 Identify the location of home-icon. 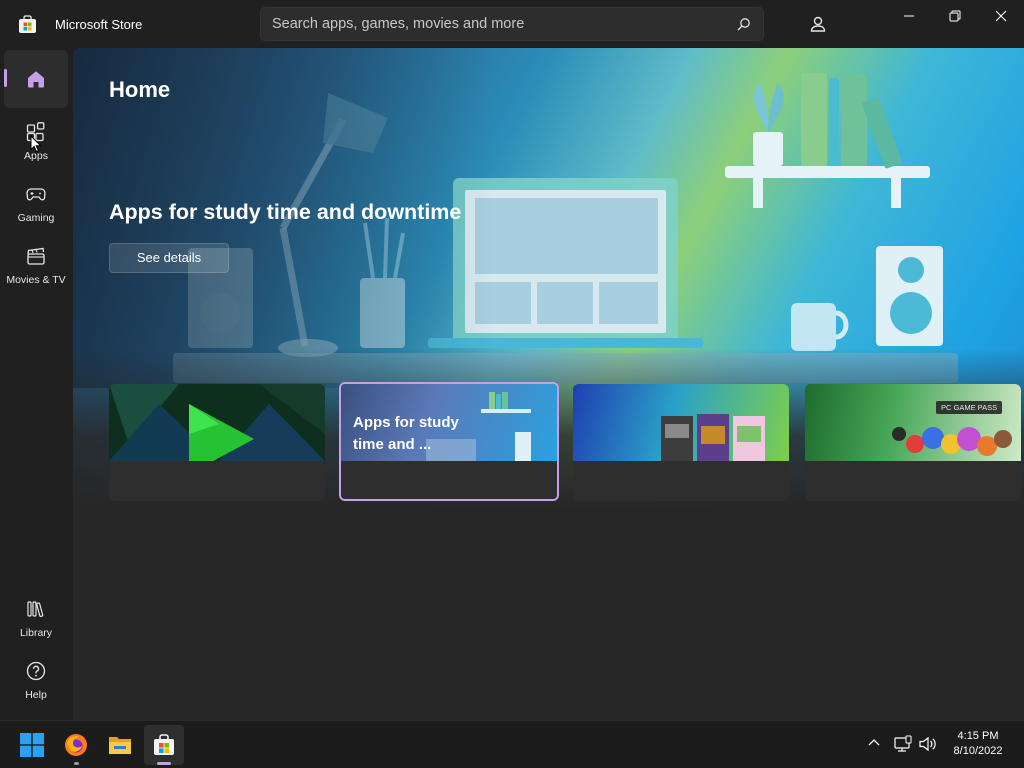
(36, 79).